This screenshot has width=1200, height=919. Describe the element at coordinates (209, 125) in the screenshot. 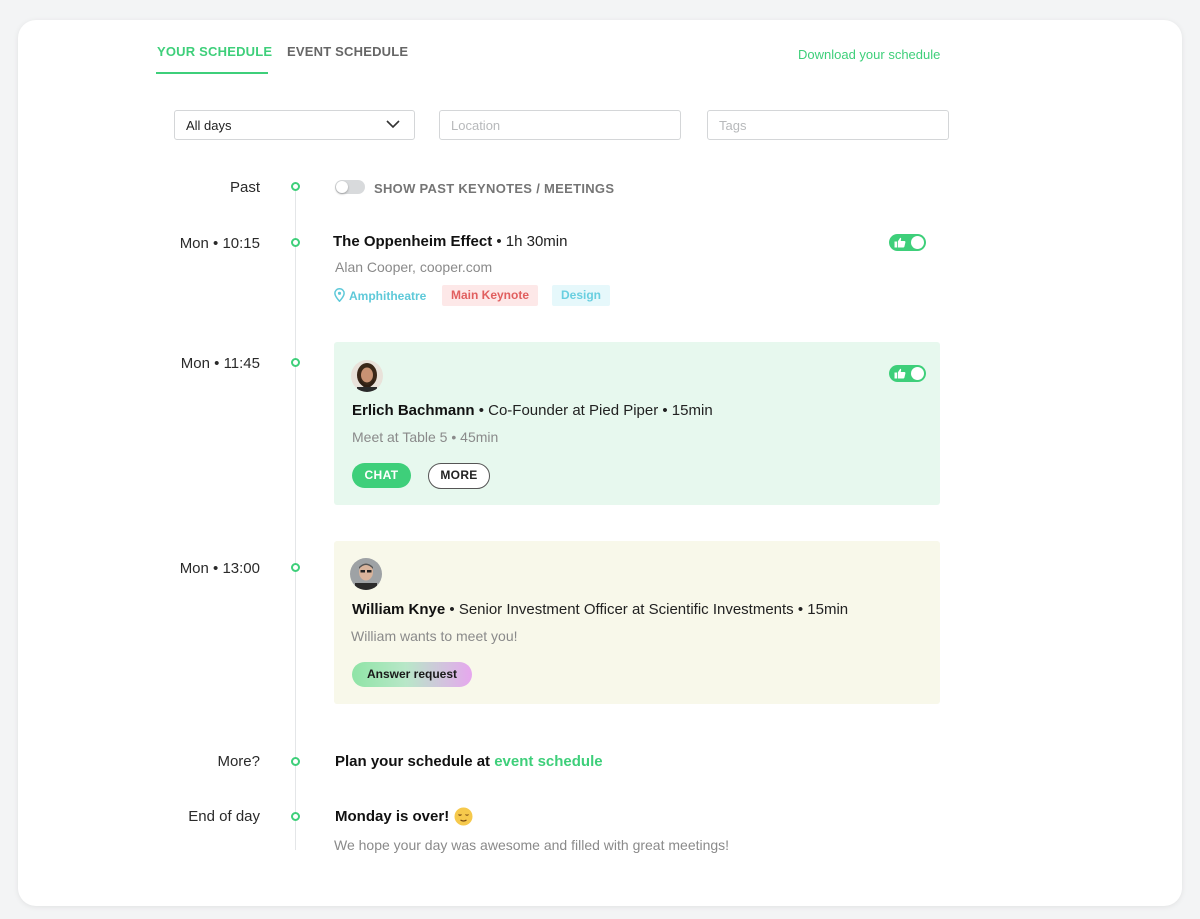

I see `days-select-value: All days` at that location.